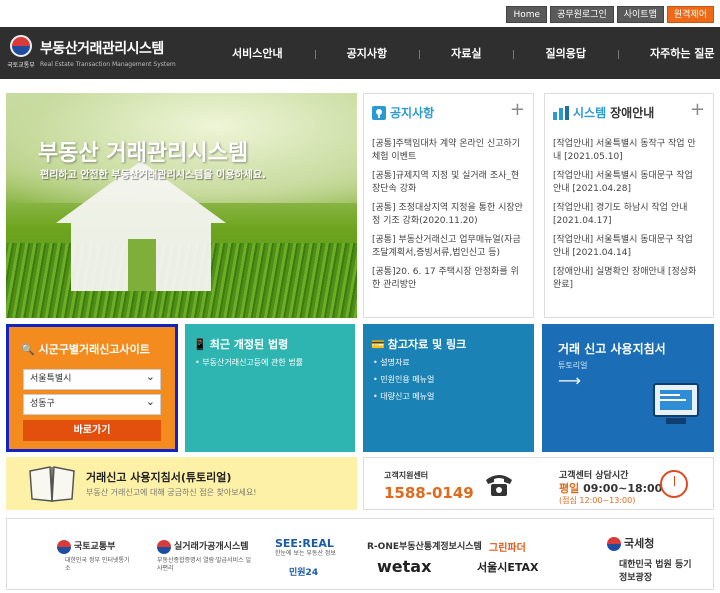  Describe the element at coordinates (668, 53) in the screenshot. I see `nav-faq: 자주하는 질문` at that location.